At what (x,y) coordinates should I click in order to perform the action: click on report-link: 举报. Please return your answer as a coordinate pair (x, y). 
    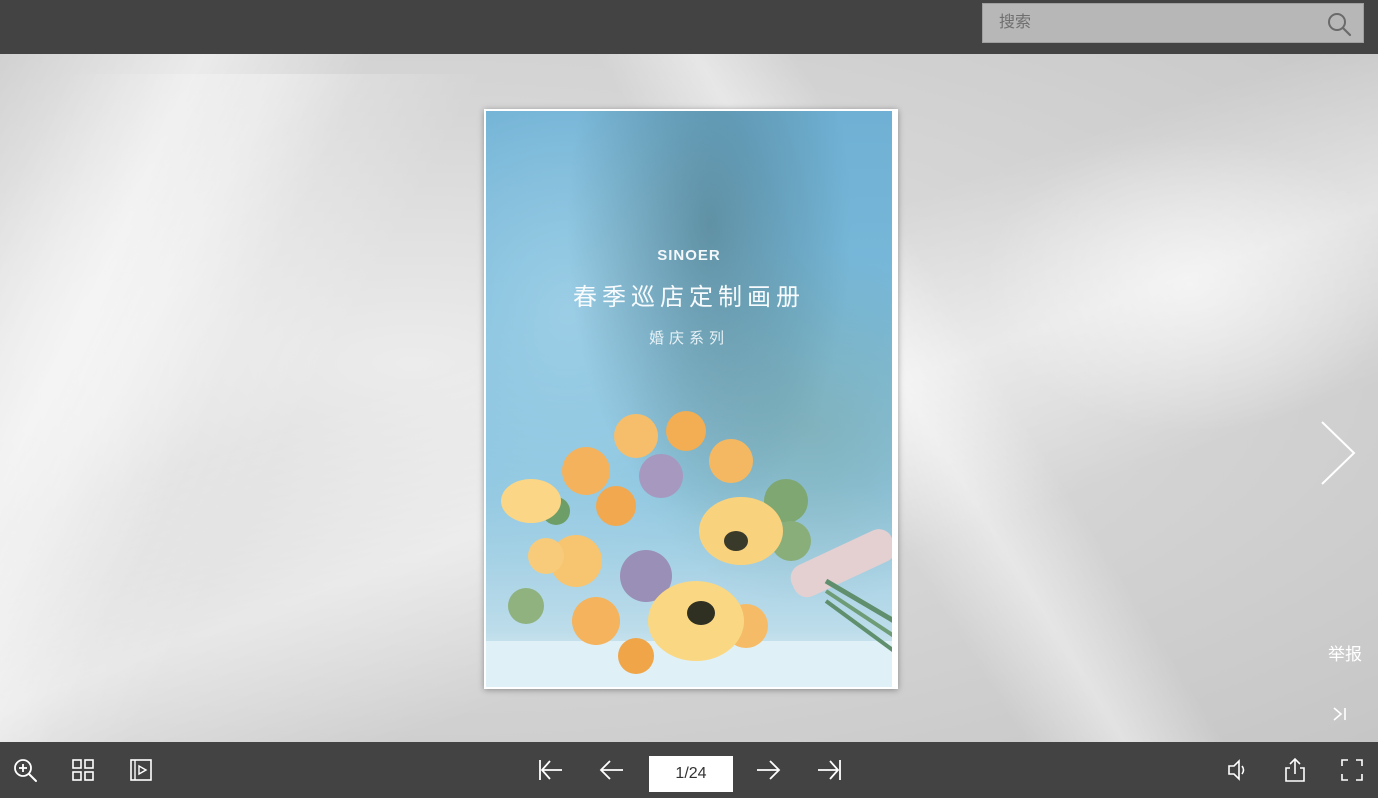
    Looking at the image, I should click on (1345, 652).